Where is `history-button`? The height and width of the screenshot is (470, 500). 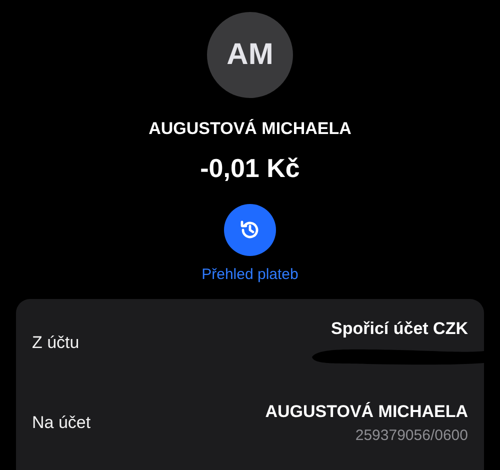
history-button is located at coordinates (250, 230).